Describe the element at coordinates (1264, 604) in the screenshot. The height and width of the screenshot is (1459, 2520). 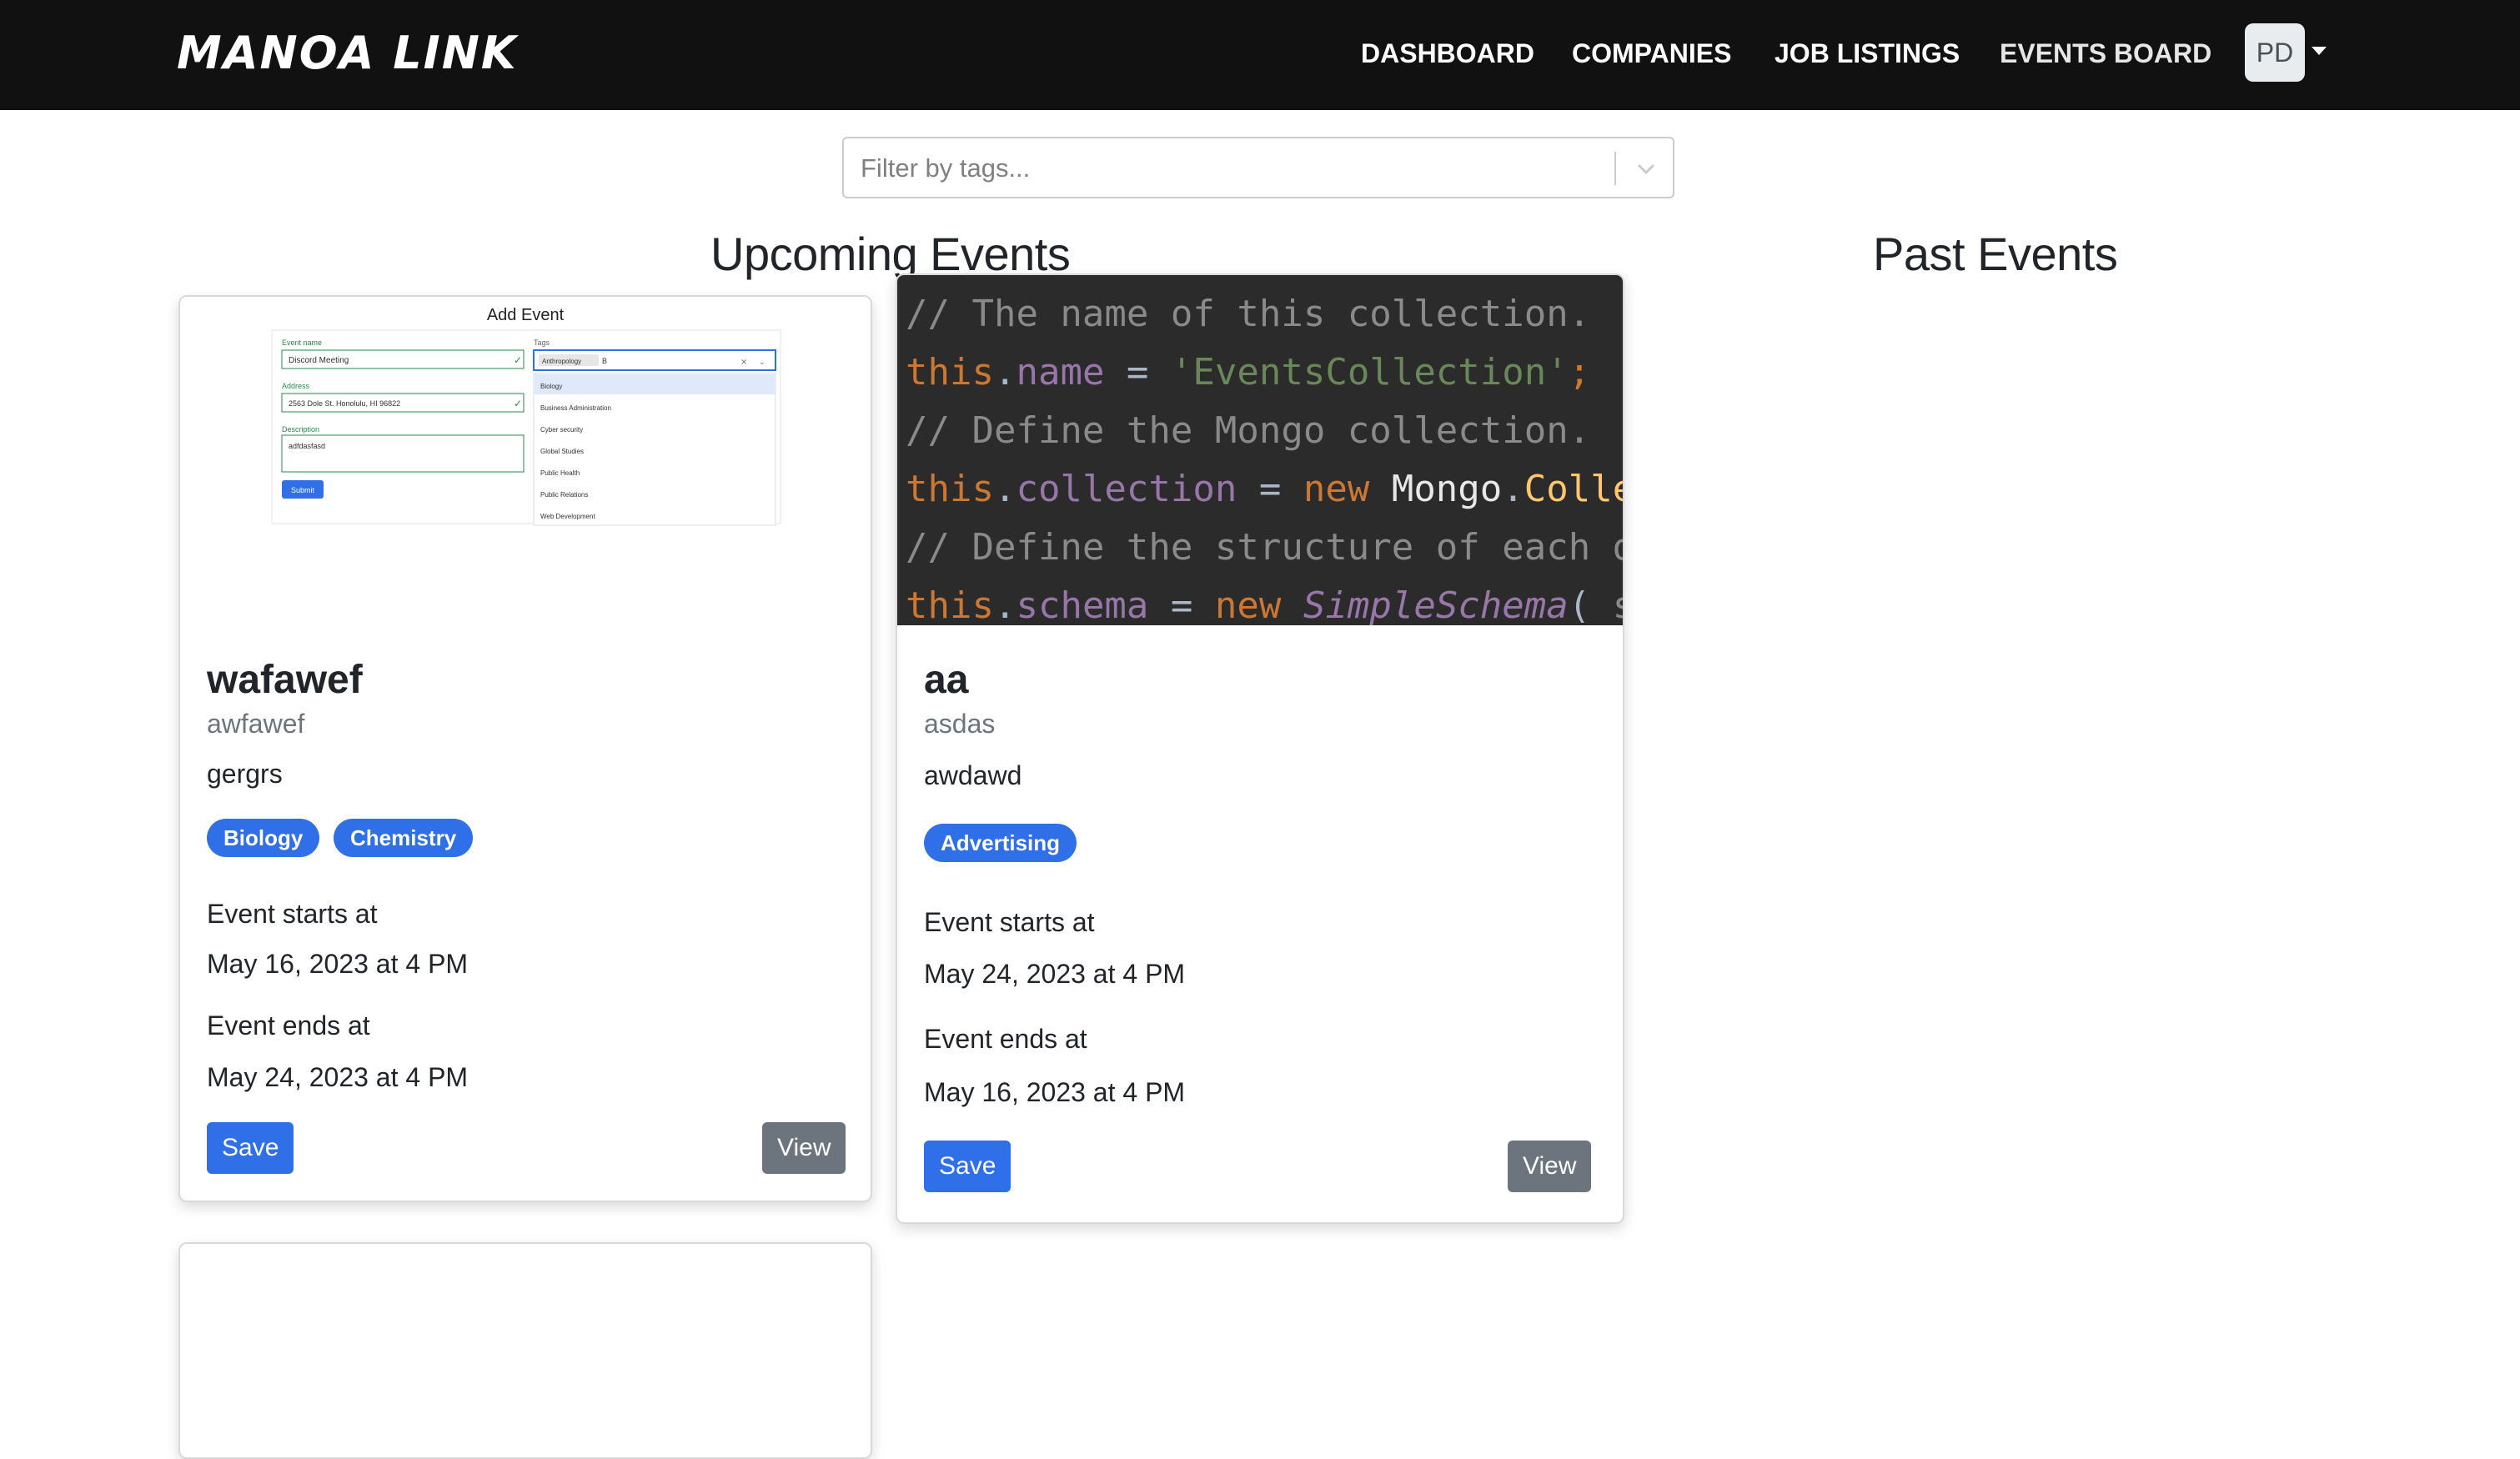
I see `code-line: this.schema = new SimpleSchema( sc` at that location.